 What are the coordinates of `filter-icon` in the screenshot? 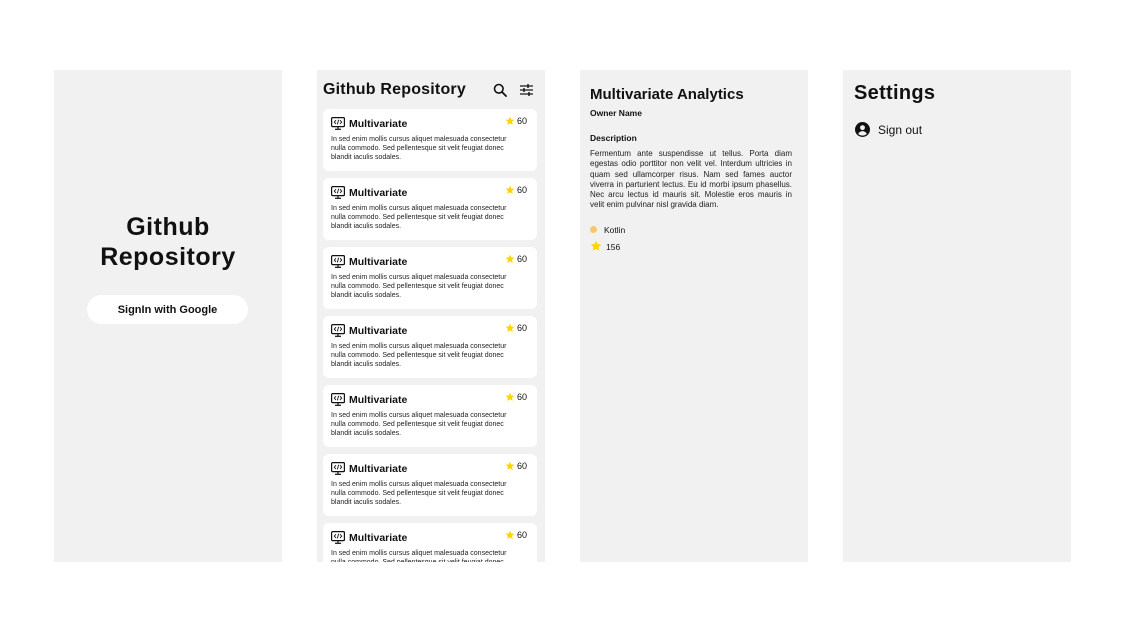 It's located at (526, 90).